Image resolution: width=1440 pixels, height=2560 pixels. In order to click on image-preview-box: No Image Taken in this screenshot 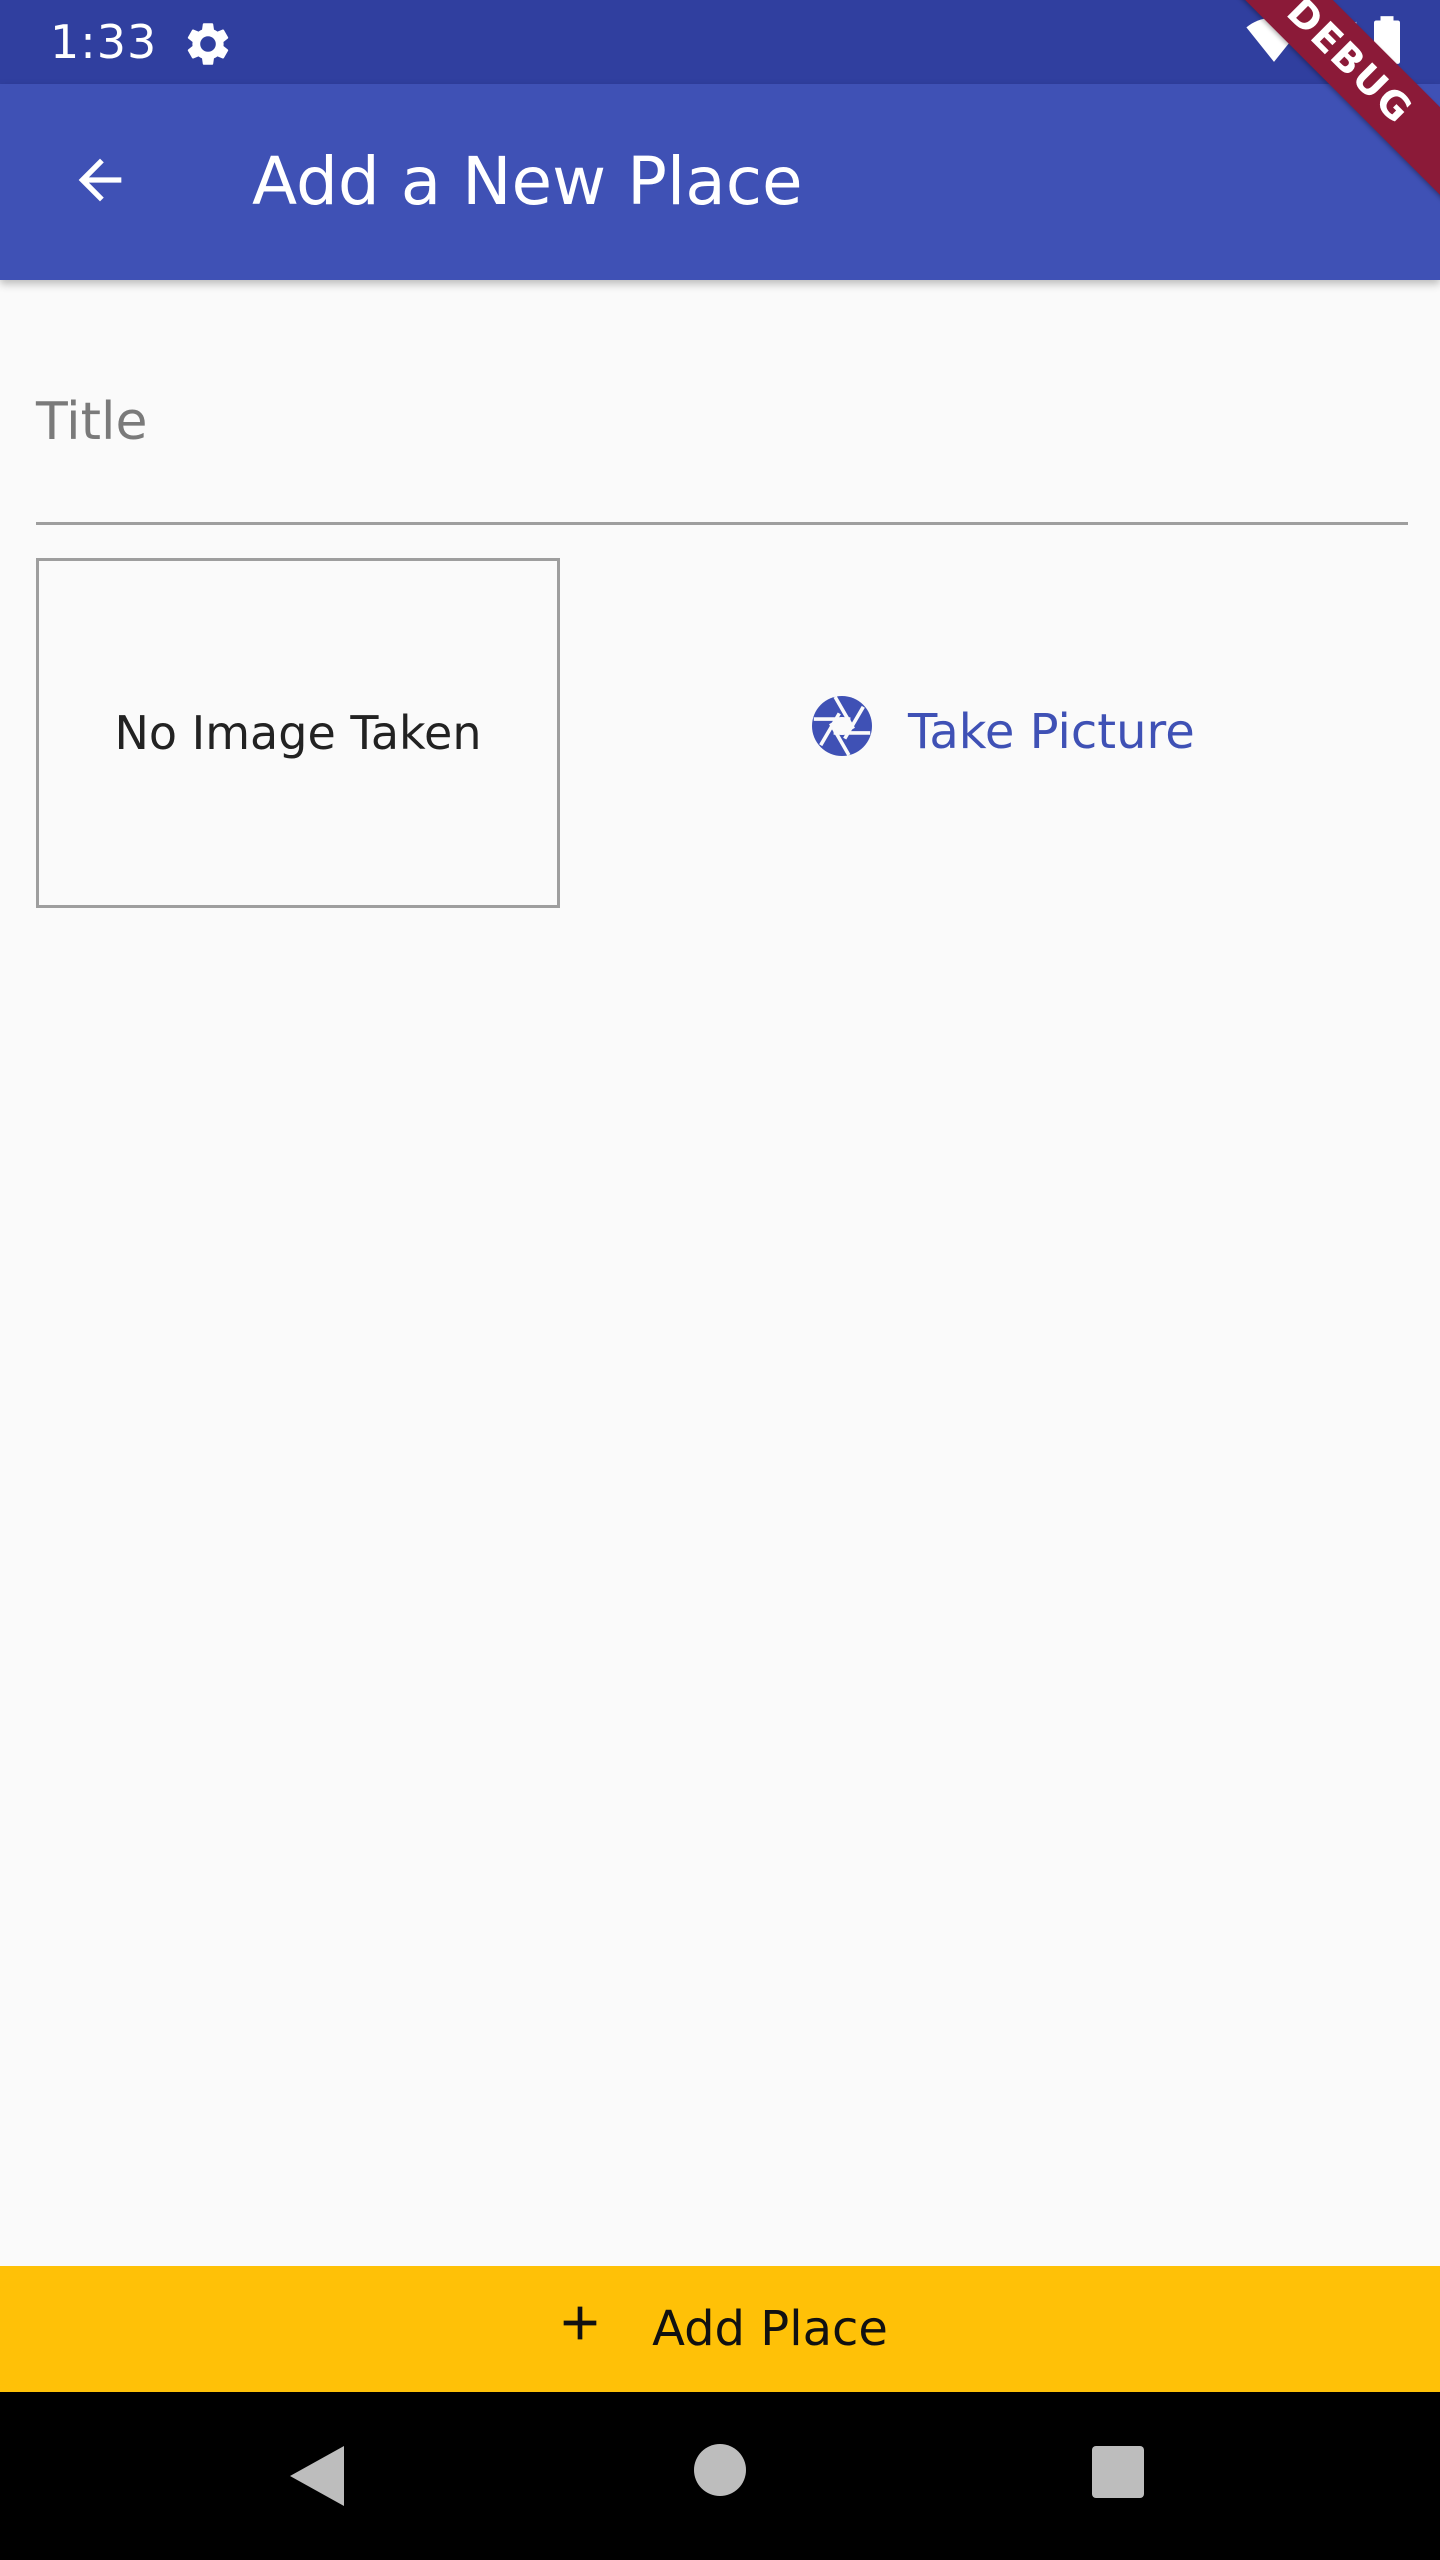, I will do `click(298, 733)`.